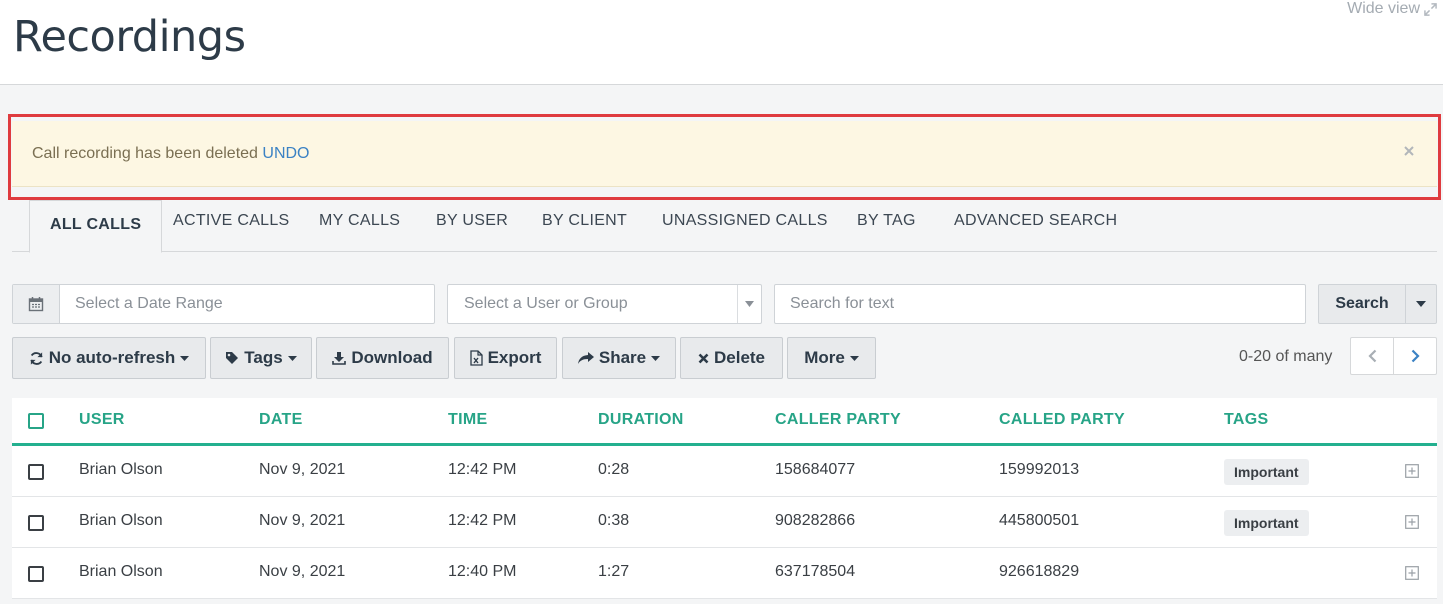 Image resolution: width=1443 pixels, height=604 pixels. What do you see at coordinates (614, 520) in the screenshot?
I see `cell-duration: 0:38` at bounding box center [614, 520].